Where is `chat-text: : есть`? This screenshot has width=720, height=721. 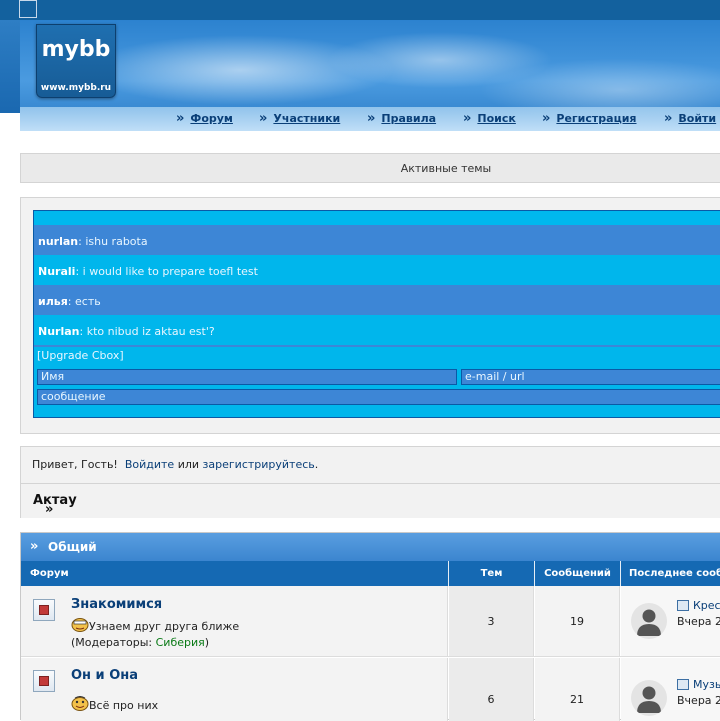
chat-text: : есть is located at coordinates (84, 301).